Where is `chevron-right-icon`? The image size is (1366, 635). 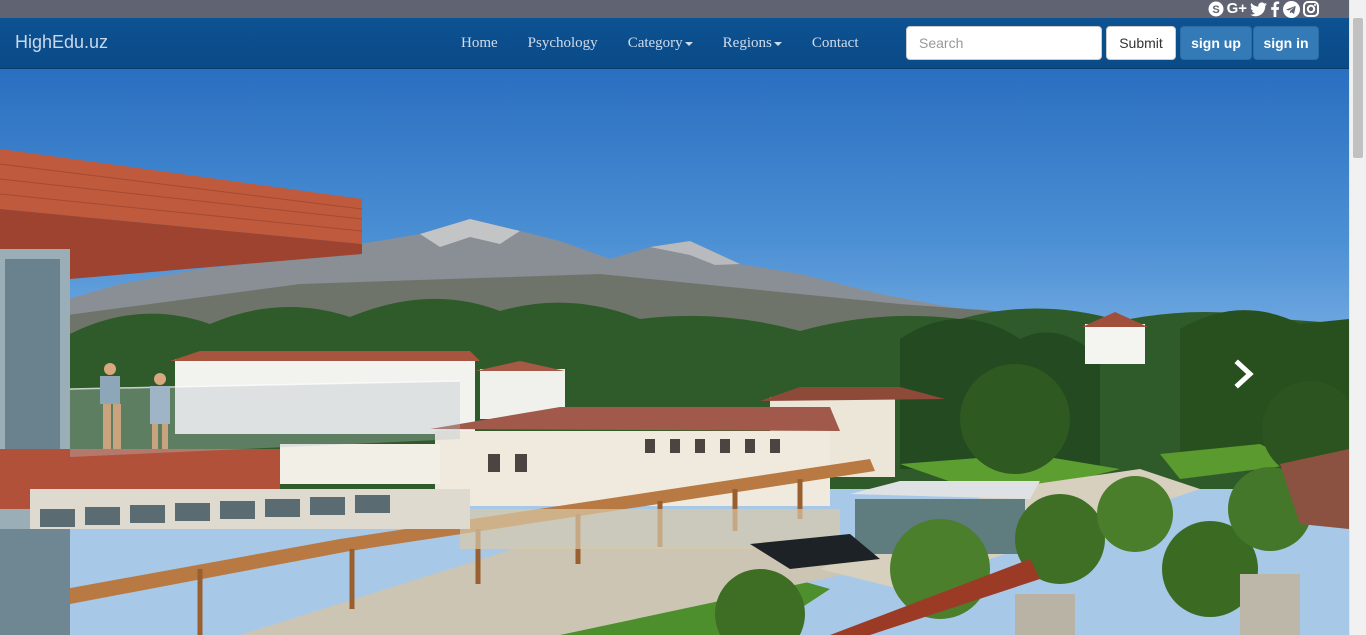
chevron-right-icon is located at coordinates (1244, 374).